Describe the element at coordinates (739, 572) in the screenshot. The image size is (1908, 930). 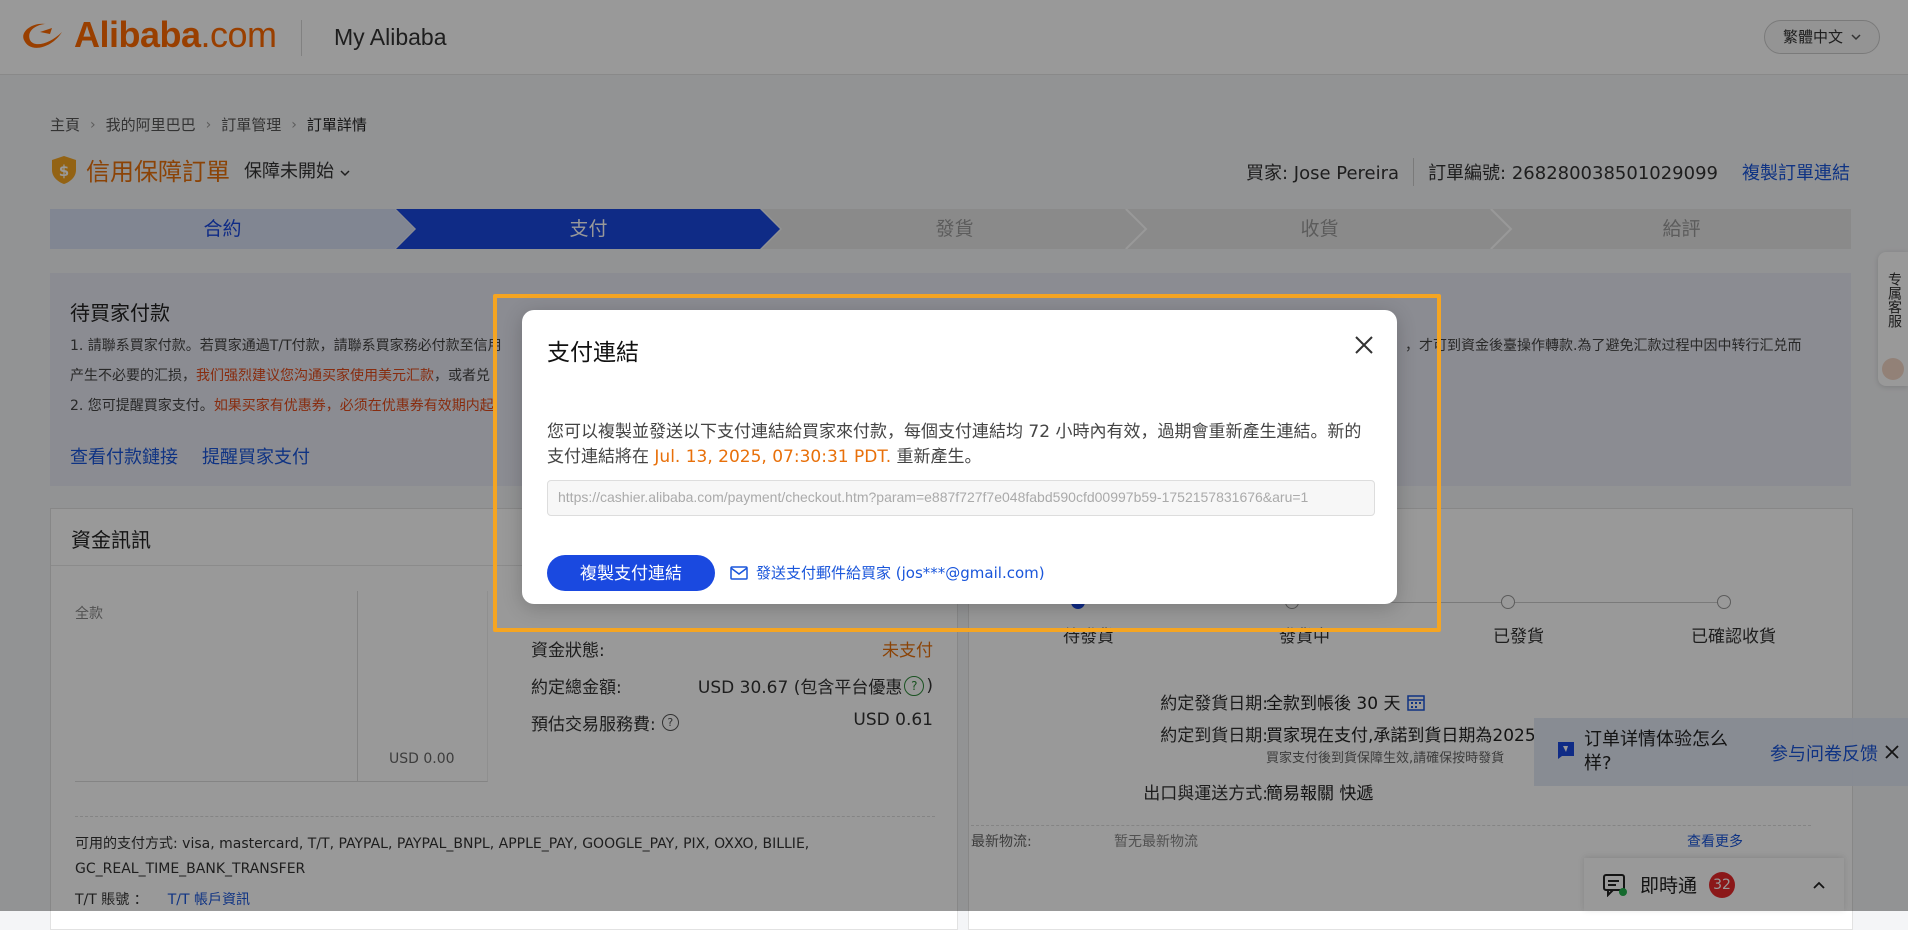
I see `mail-icon` at that location.